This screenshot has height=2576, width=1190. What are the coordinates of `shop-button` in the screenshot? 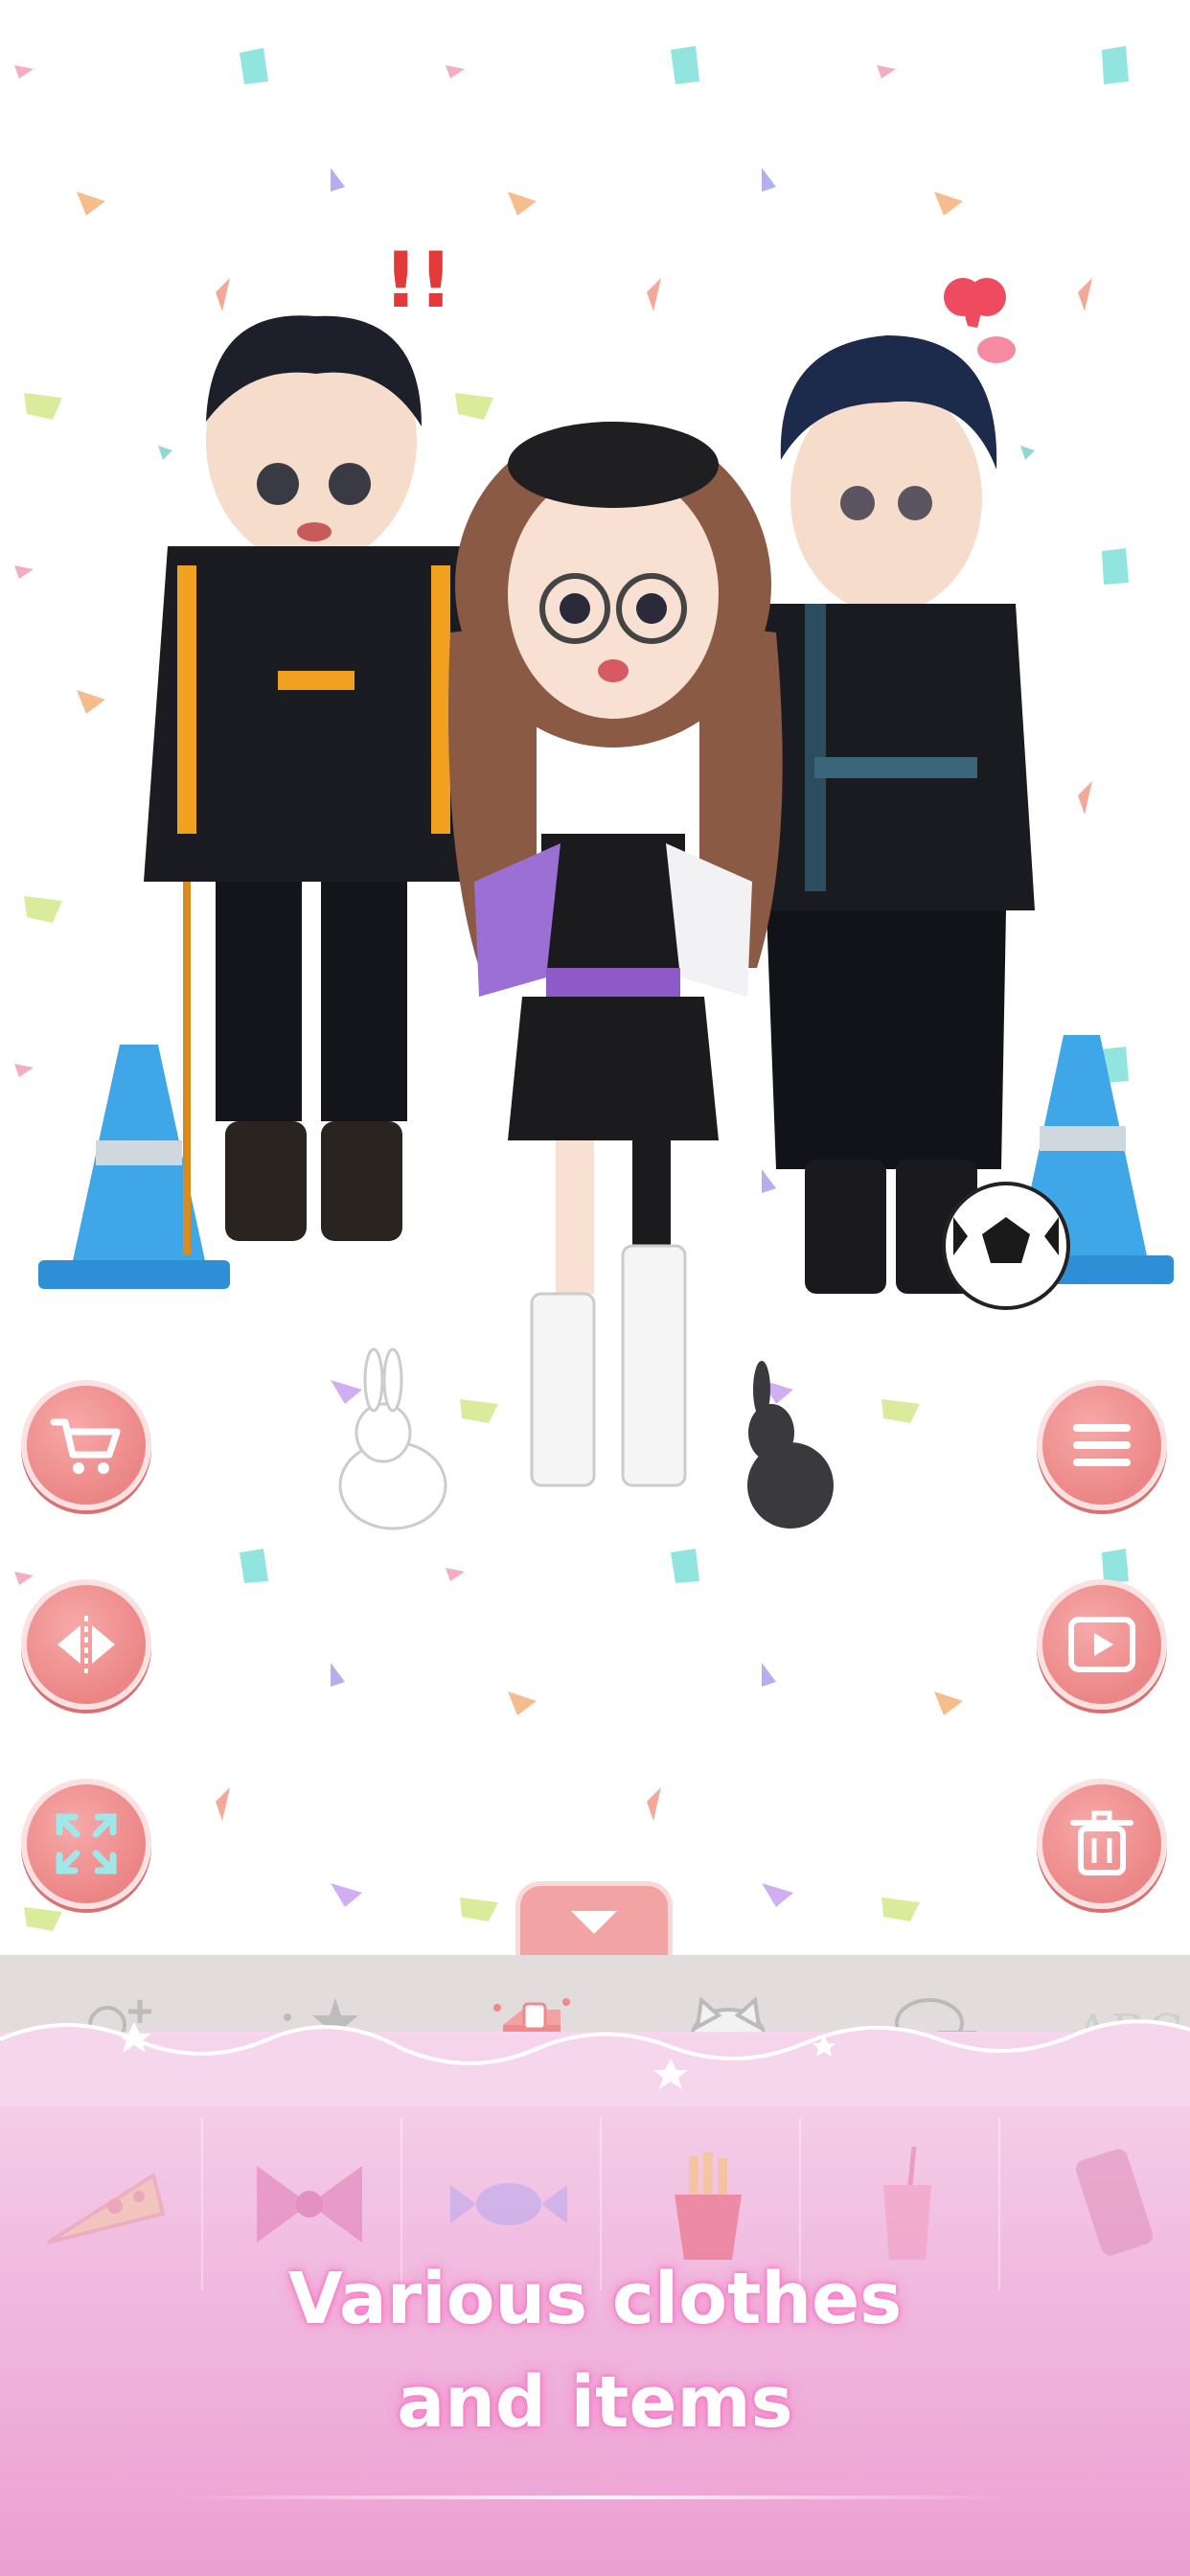 It's located at (86, 1445).